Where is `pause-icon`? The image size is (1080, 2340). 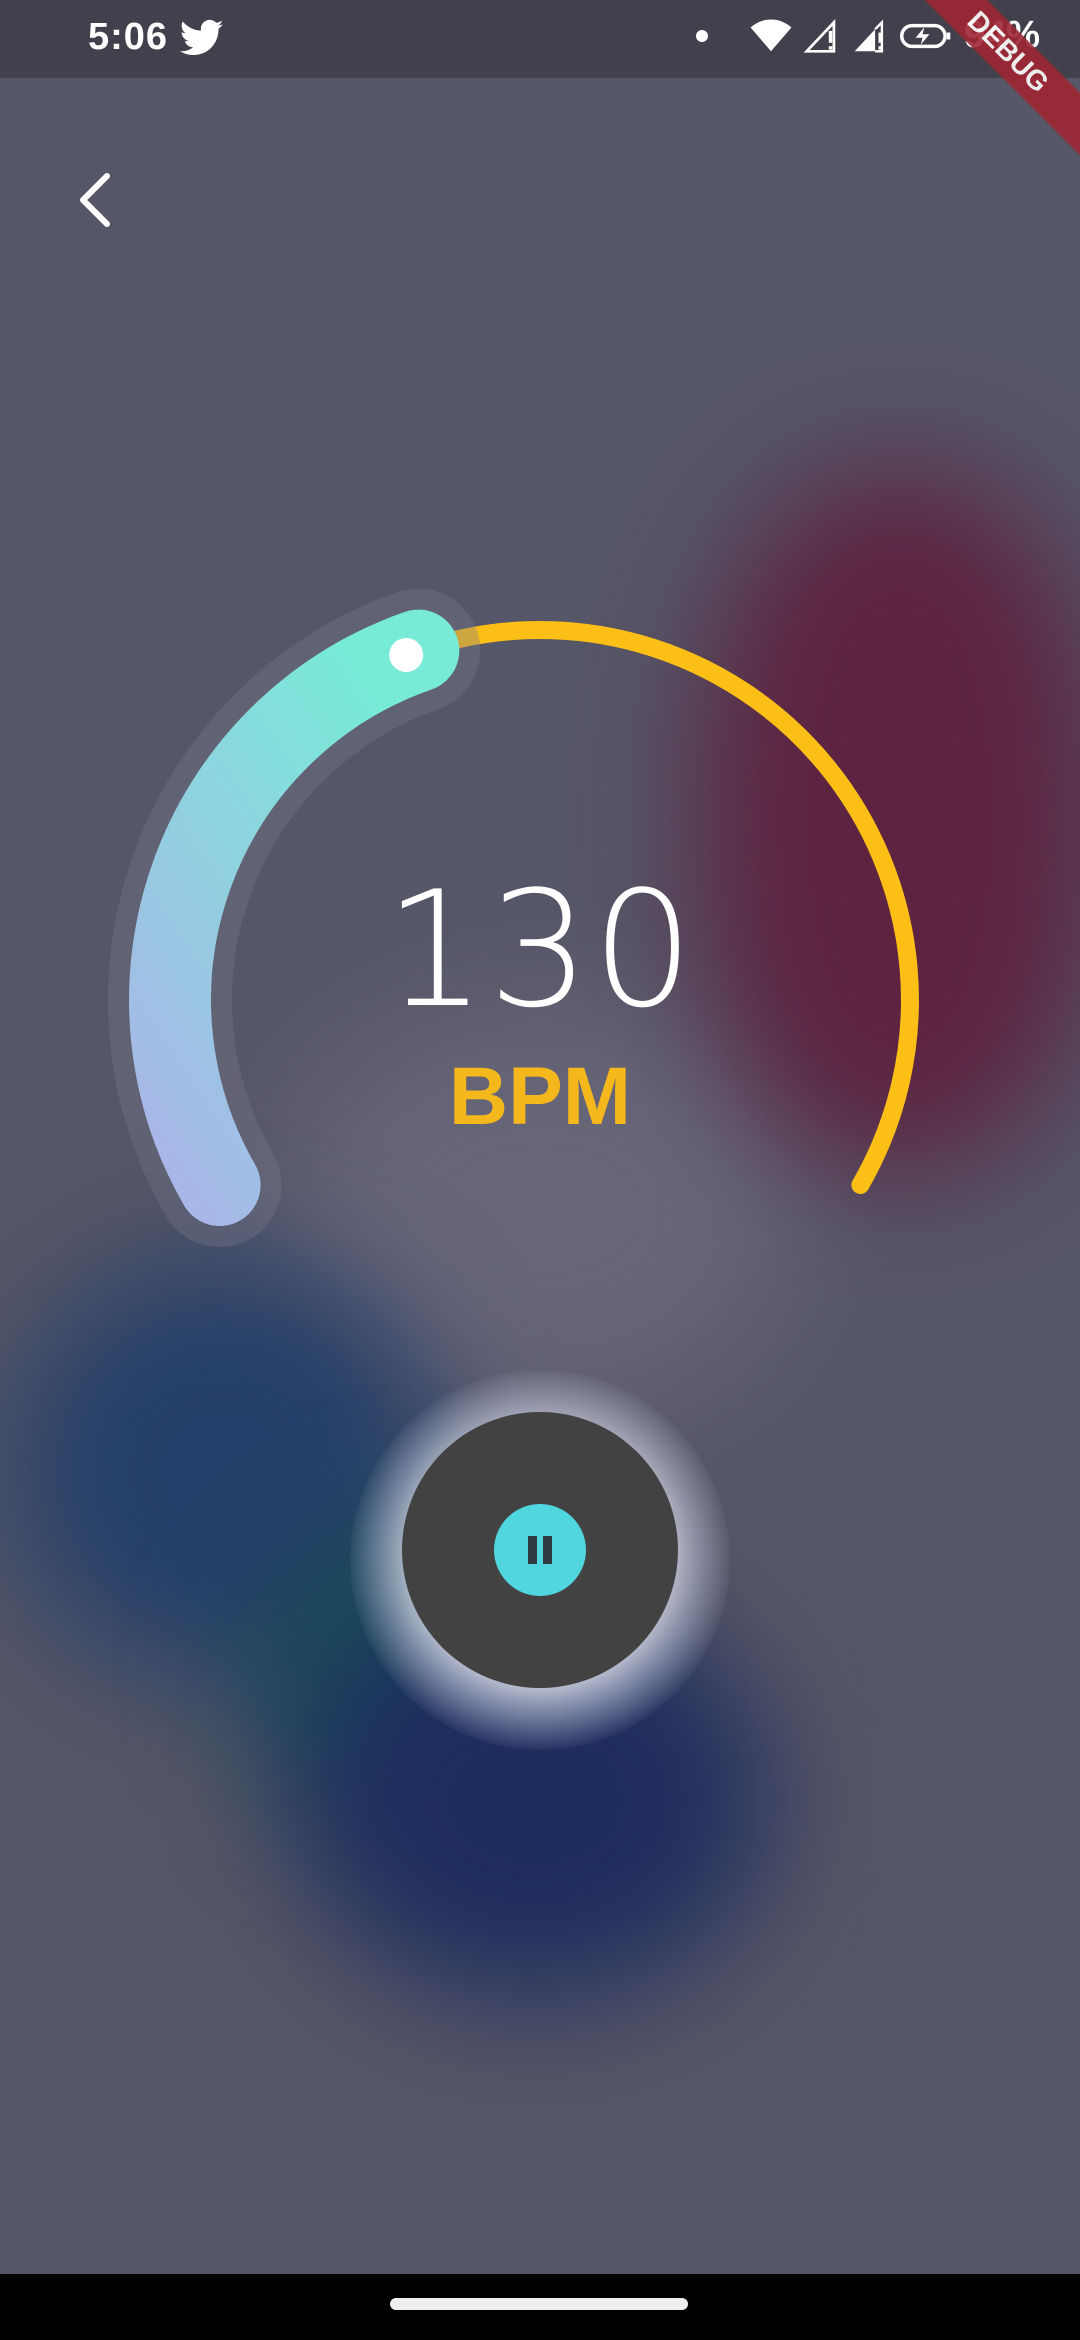
pause-icon is located at coordinates (540, 1550).